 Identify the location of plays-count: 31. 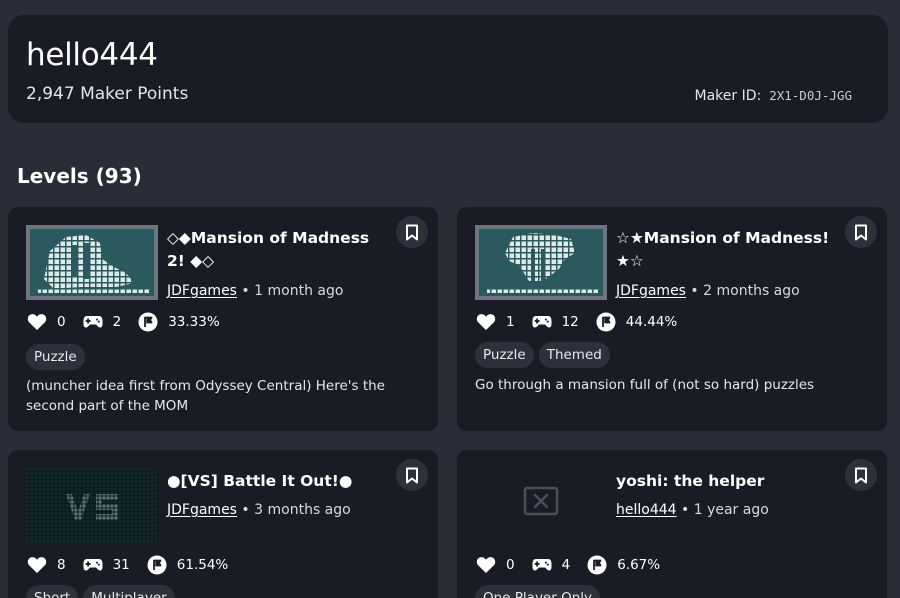
(121, 565).